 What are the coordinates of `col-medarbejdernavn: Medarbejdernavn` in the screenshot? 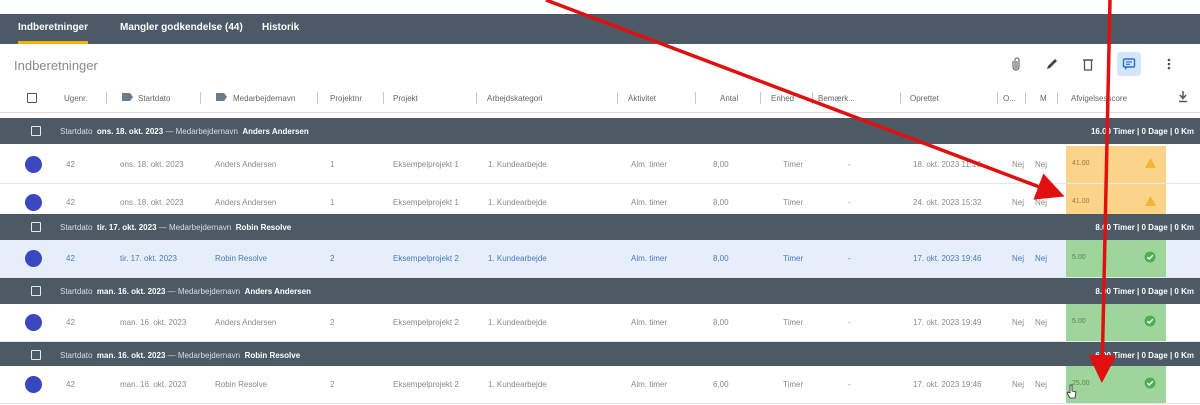 It's located at (264, 98).